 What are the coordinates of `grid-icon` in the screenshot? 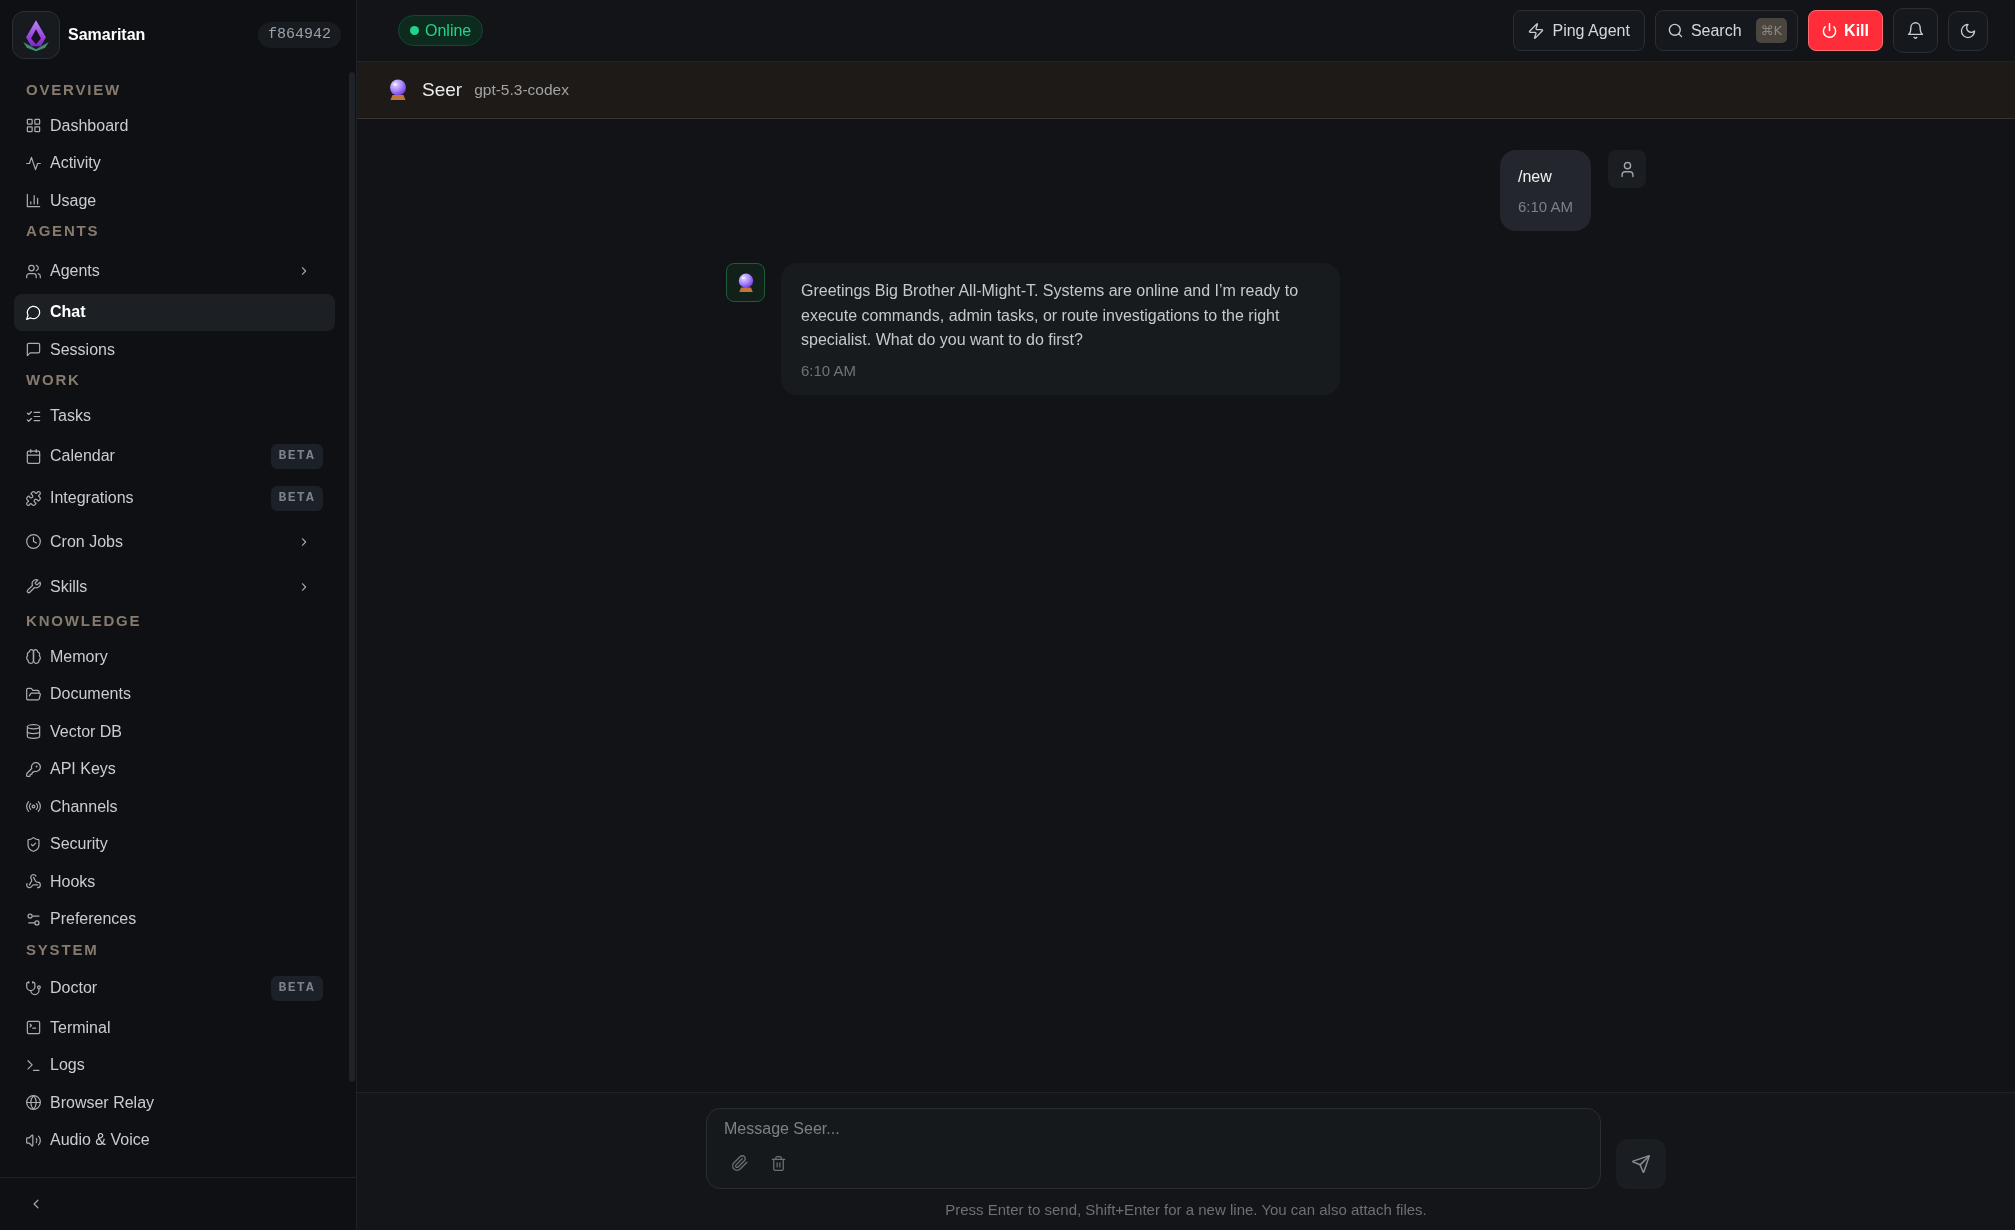 It's located at (33, 126).